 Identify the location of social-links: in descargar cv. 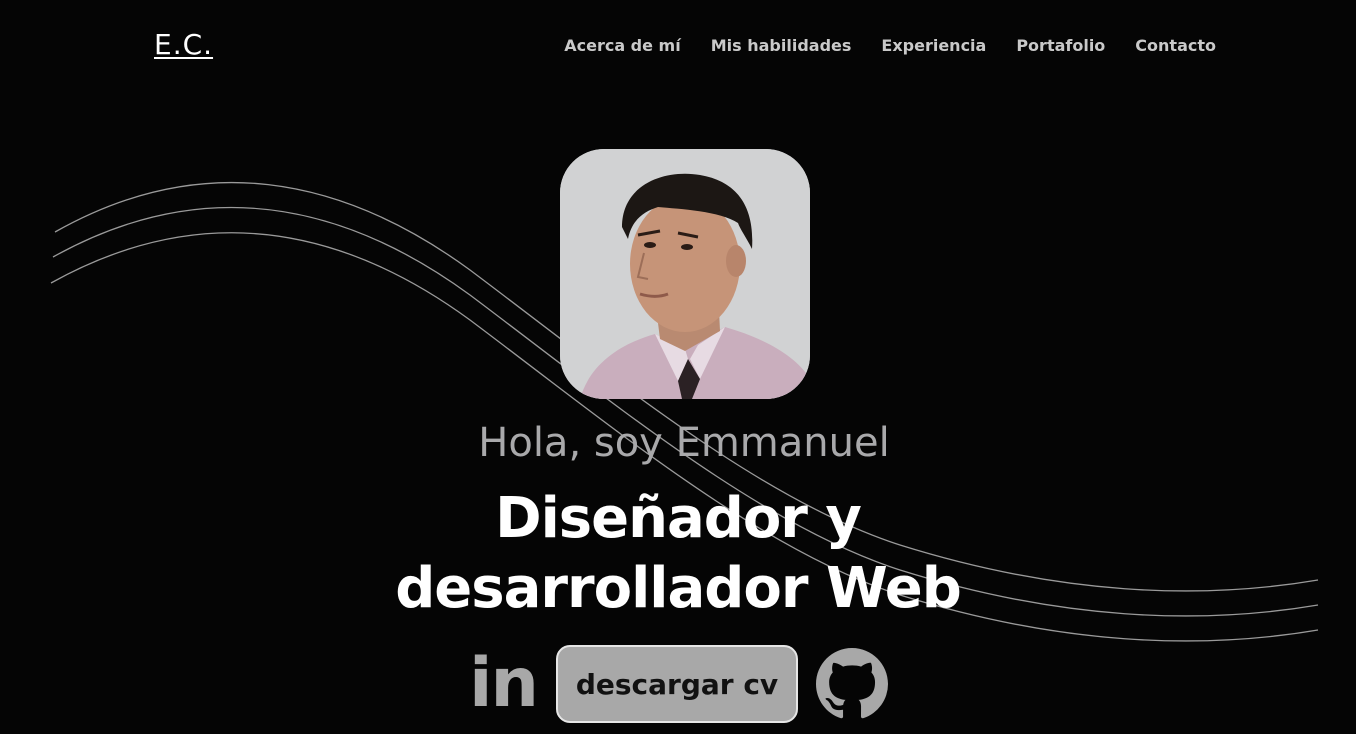
(678, 684).